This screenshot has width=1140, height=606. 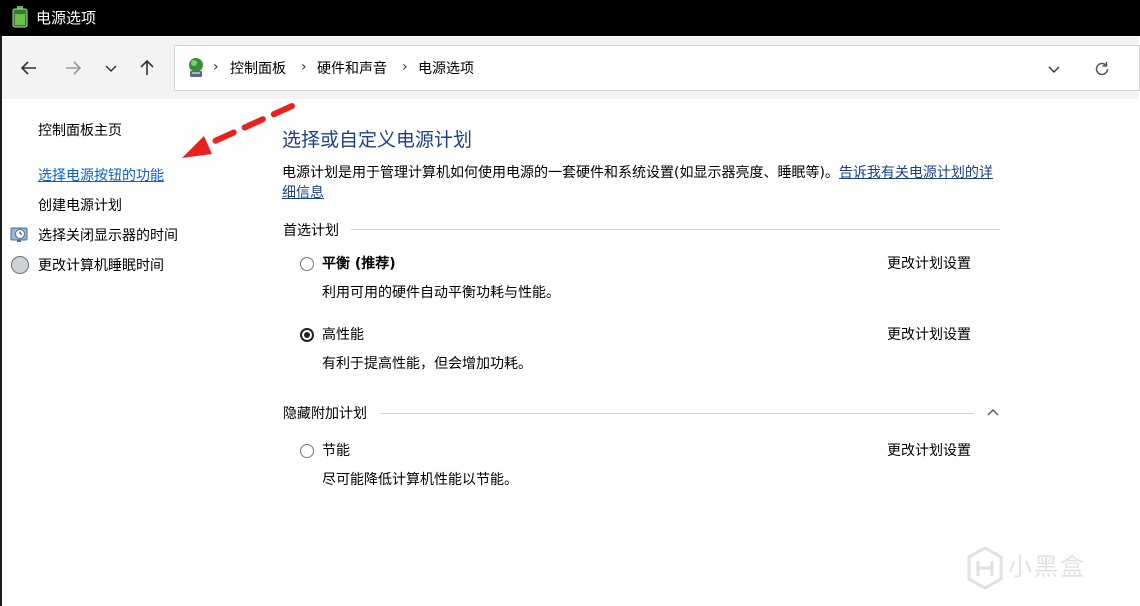 What do you see at coordinates (108, 236) in the screenshot?
I see `sidebar-link-display-off-time: 选择关闭显示器的时间` at bounding box center [108, 236].